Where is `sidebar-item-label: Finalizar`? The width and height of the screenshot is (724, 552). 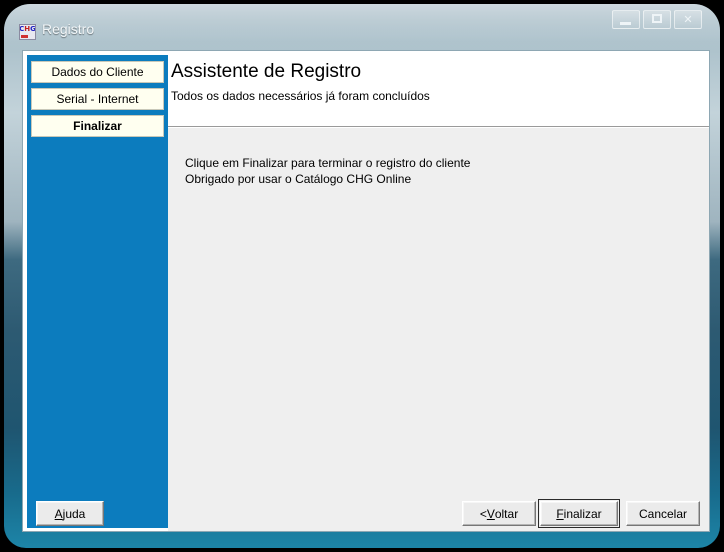 sidebar-item-label: Finalizar is located at coordinates (97, 126).